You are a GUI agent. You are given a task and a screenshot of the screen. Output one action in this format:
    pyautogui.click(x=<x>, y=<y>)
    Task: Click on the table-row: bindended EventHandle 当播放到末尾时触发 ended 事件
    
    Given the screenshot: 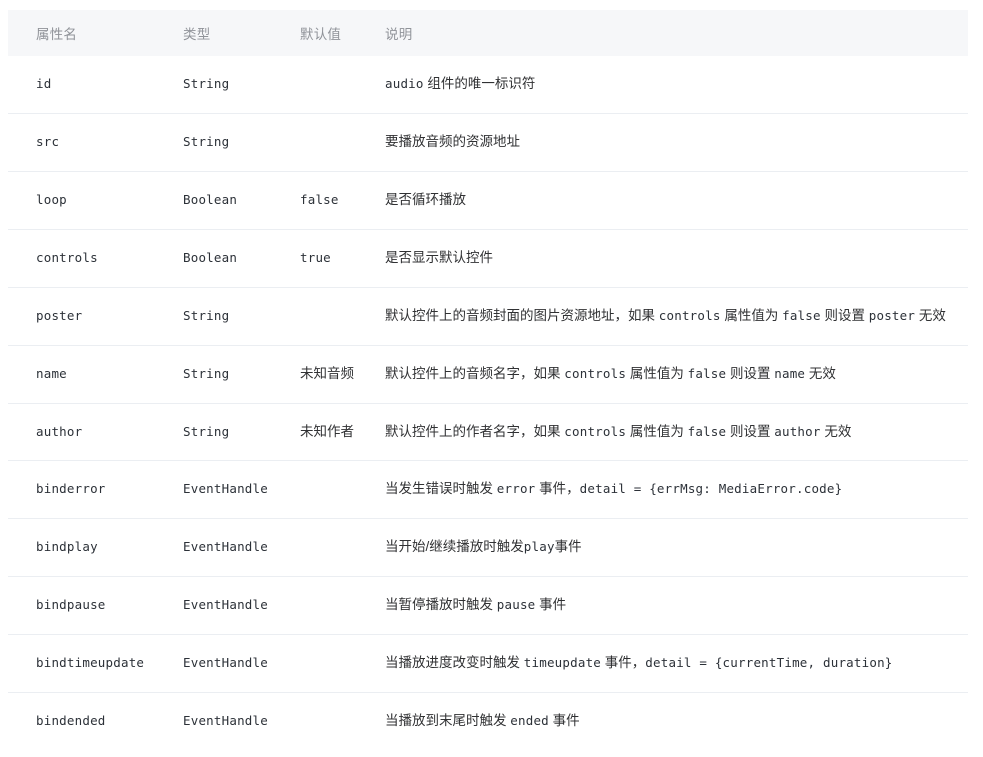 What is the action you would take?
    pyautogui.click(x=488, y=721)
    